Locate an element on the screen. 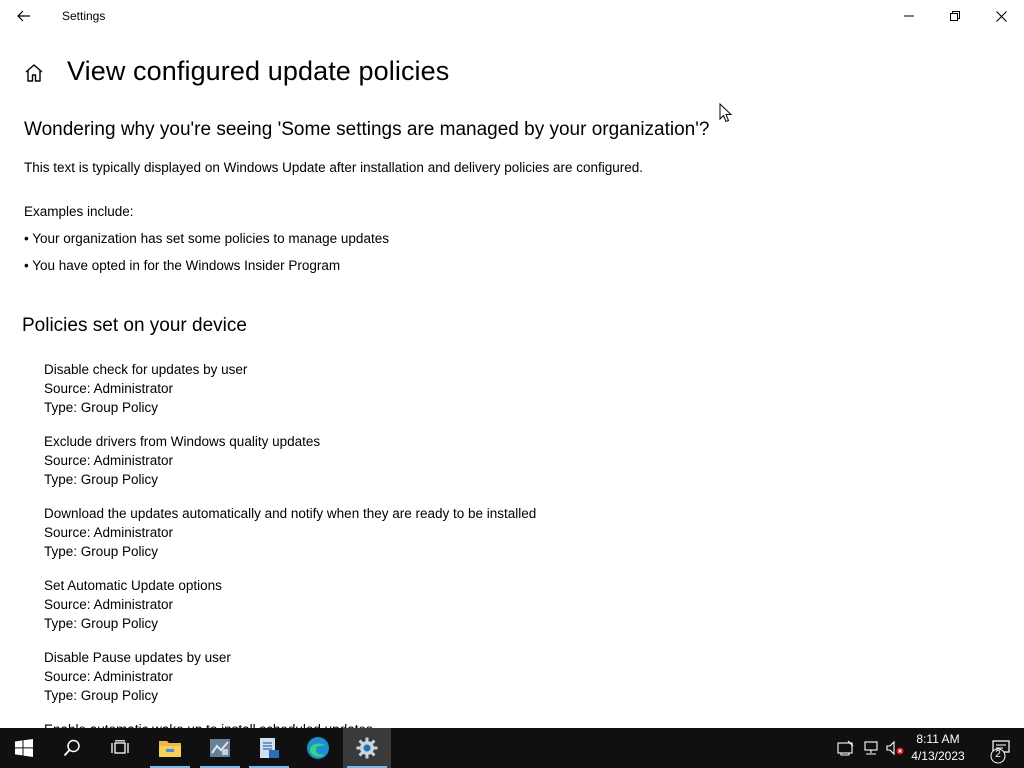 Image resolution: width=1024 pixels, height=768 pixels. network-icon is located at coordinates (871, 748).